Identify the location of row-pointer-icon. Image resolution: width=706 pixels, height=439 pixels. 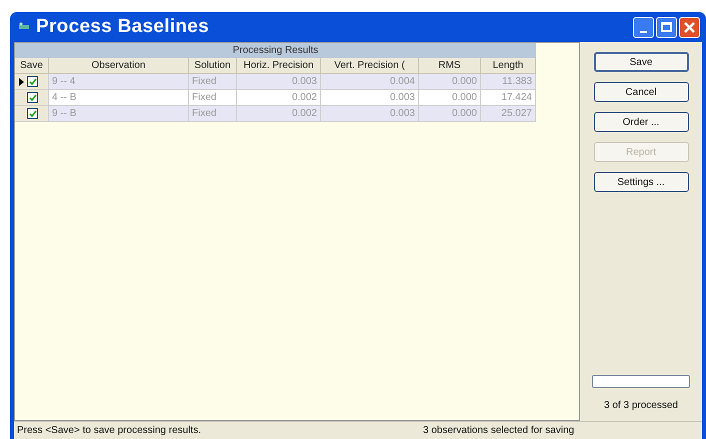
(21, 82).